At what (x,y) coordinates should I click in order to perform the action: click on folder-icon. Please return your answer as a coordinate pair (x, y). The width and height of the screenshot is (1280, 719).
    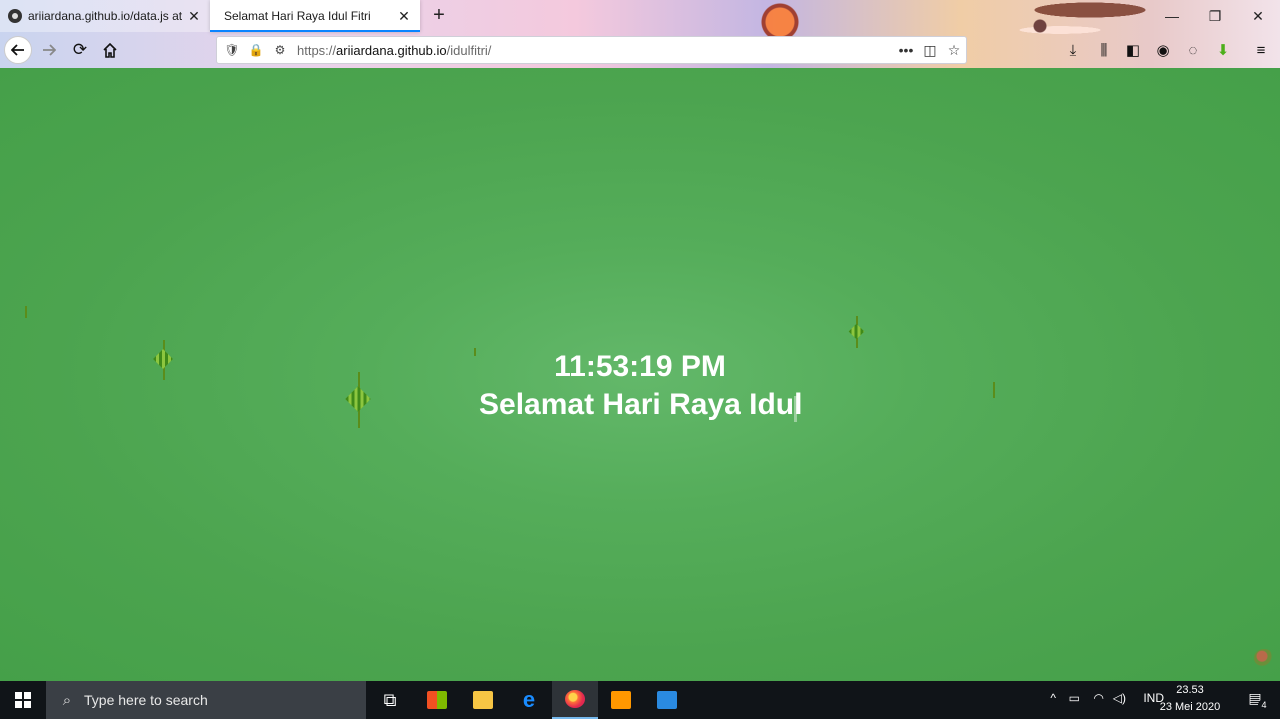
    Looking at the image, I should click on (483, 700).